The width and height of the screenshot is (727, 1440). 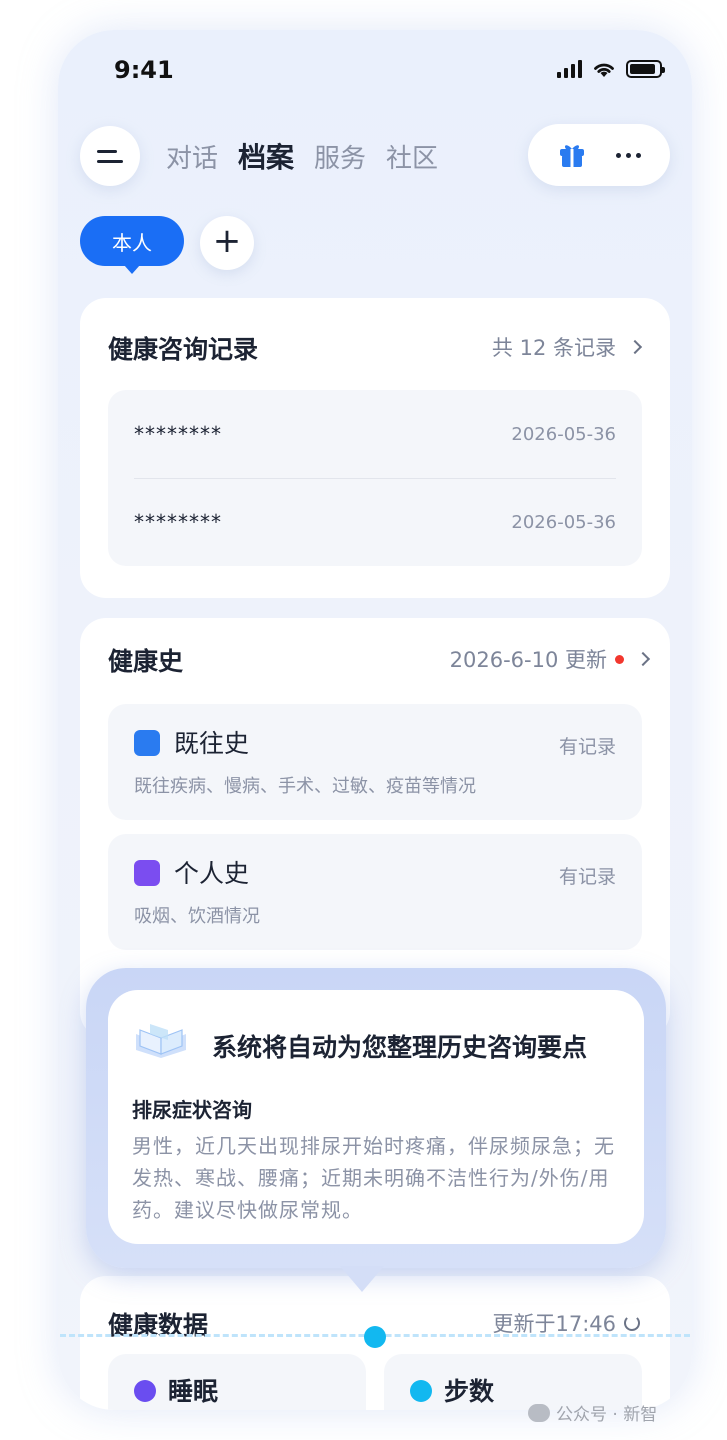 I want to click on consult-records-title: 健康咨询记录, so click(x=183, y=349).